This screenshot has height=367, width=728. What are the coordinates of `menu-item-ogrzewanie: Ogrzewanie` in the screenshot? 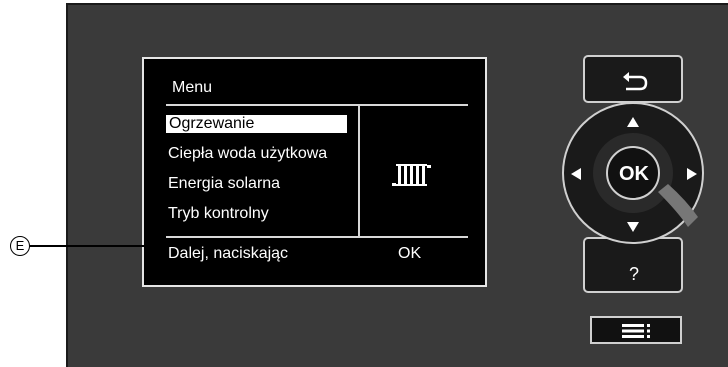 It's located at (256, 124).